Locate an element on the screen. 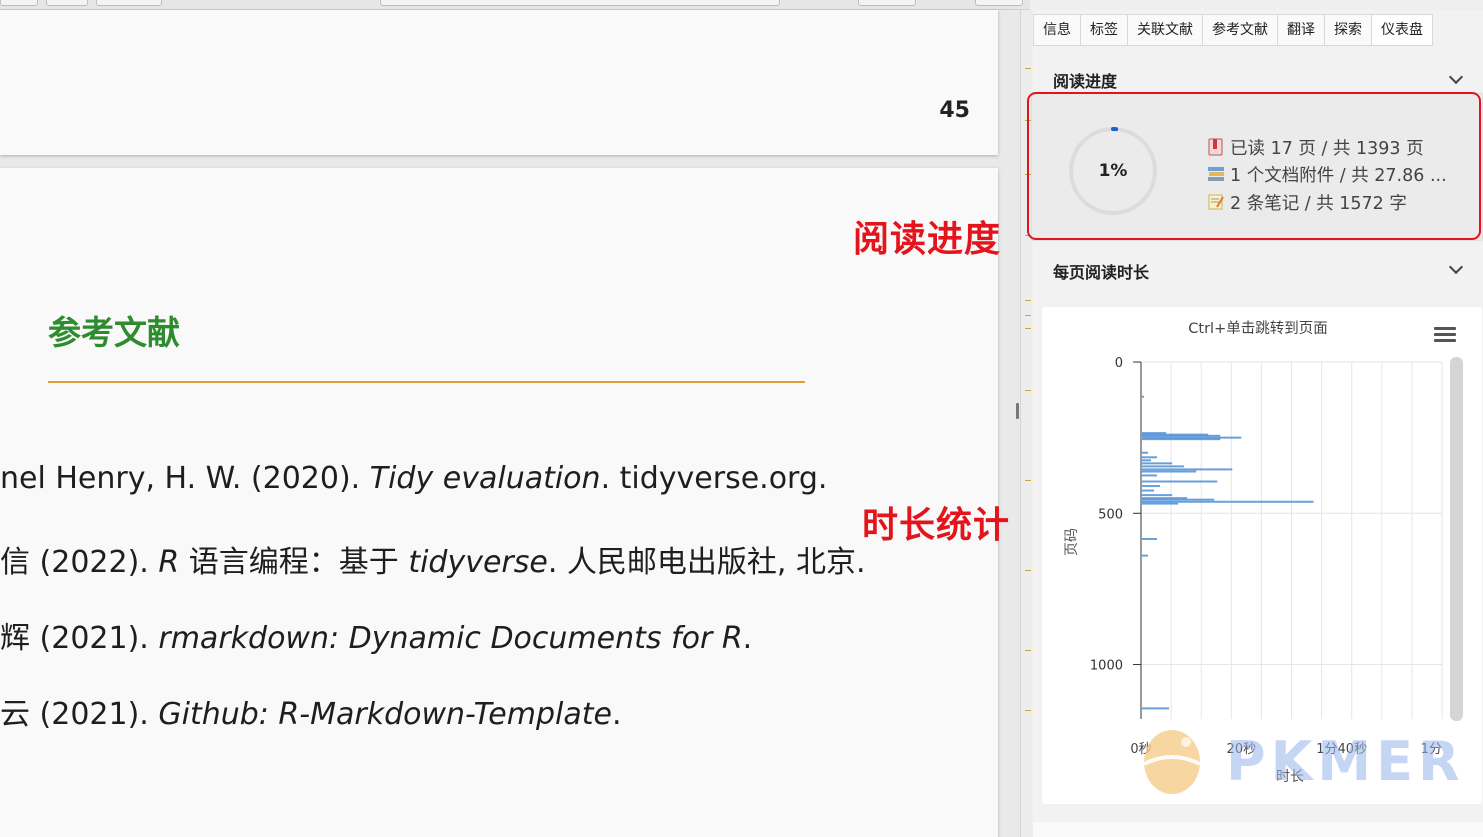 The width and height of the screenshot is (1483, 837). reference-authors: 辉 (2021). is located at coordinates (79, 638).